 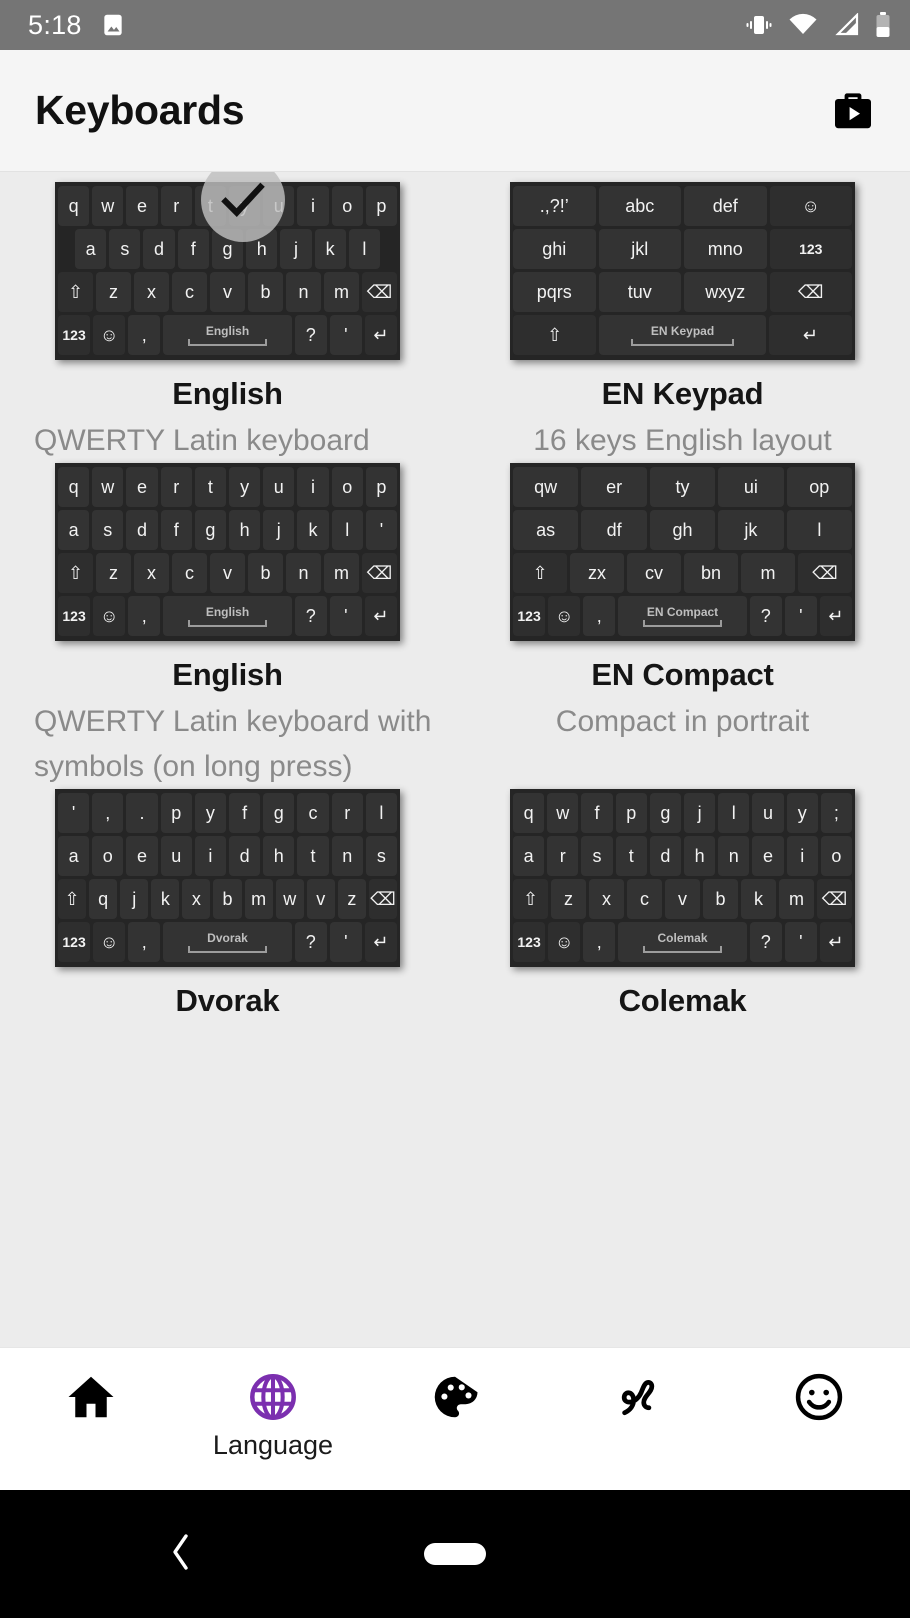 What do you see at coordinates (614, 487) in the screenshot?
I see `key-er: er` at bounding box center [614, 487].